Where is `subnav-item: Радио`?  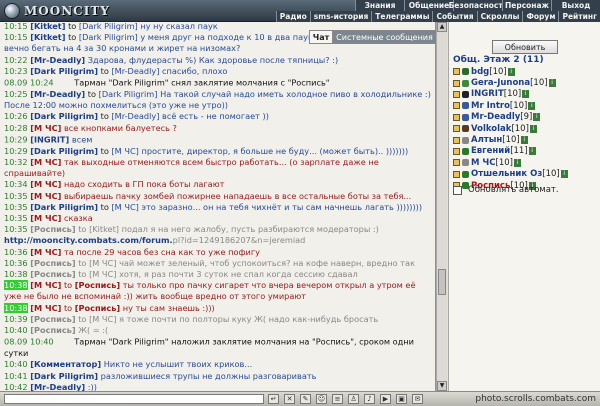
subnav-item: Радио is located at coordinates (292, 16).